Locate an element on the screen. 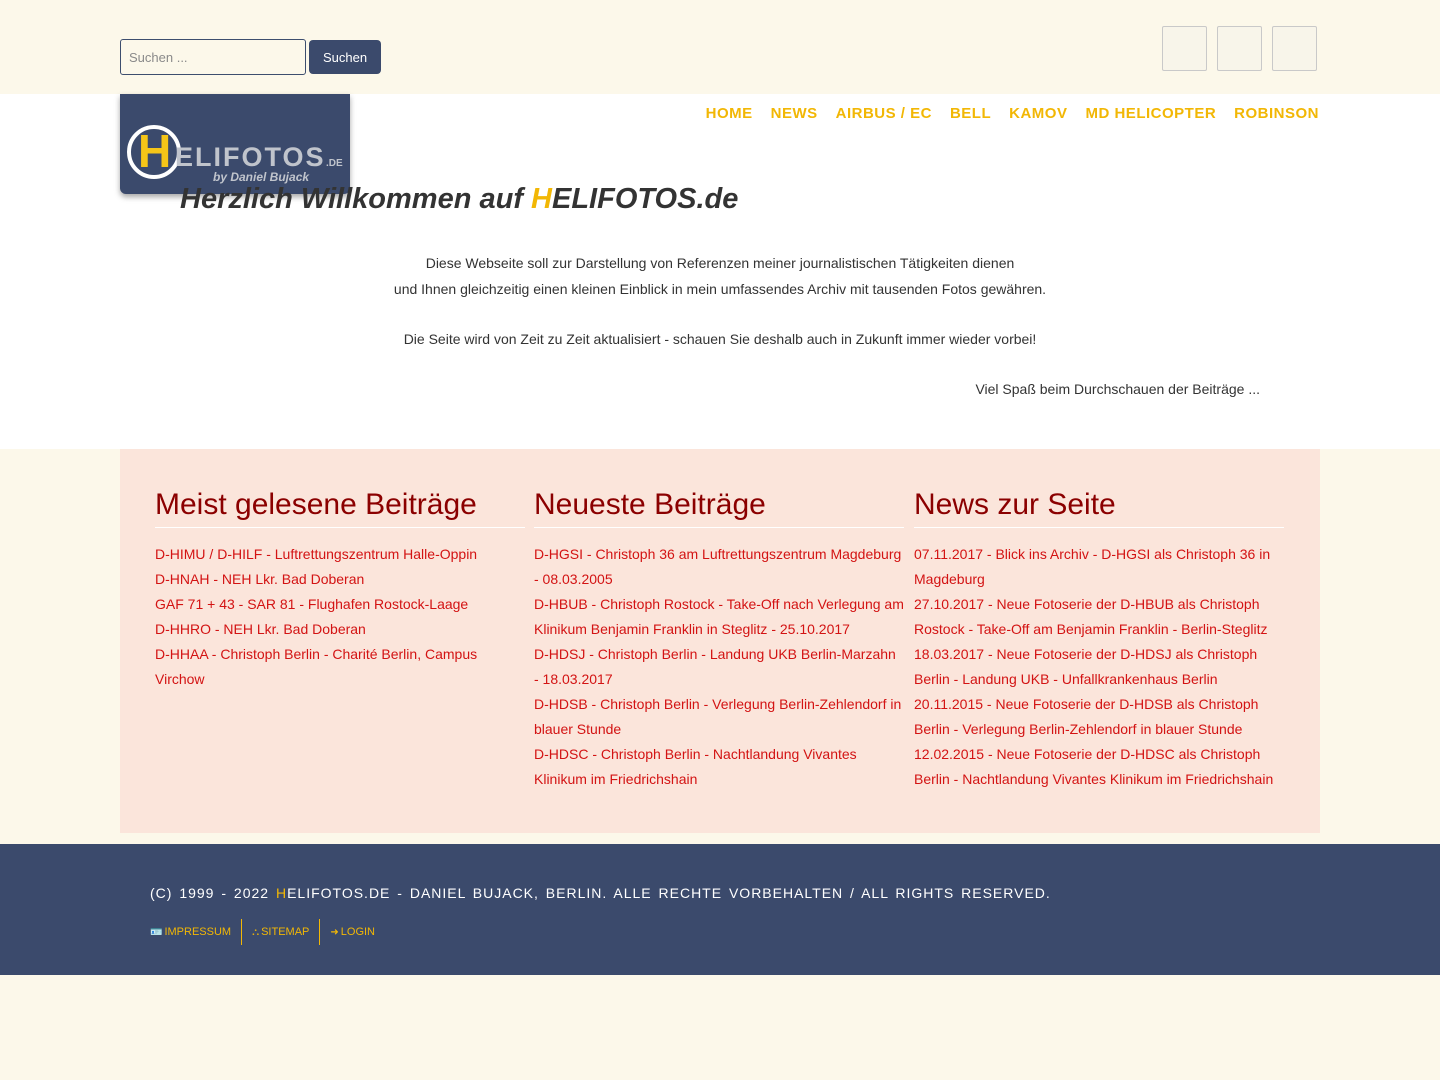 This screenshot has height=1080, width=1440. title-highlight: H is located at coordinates (541, 199).